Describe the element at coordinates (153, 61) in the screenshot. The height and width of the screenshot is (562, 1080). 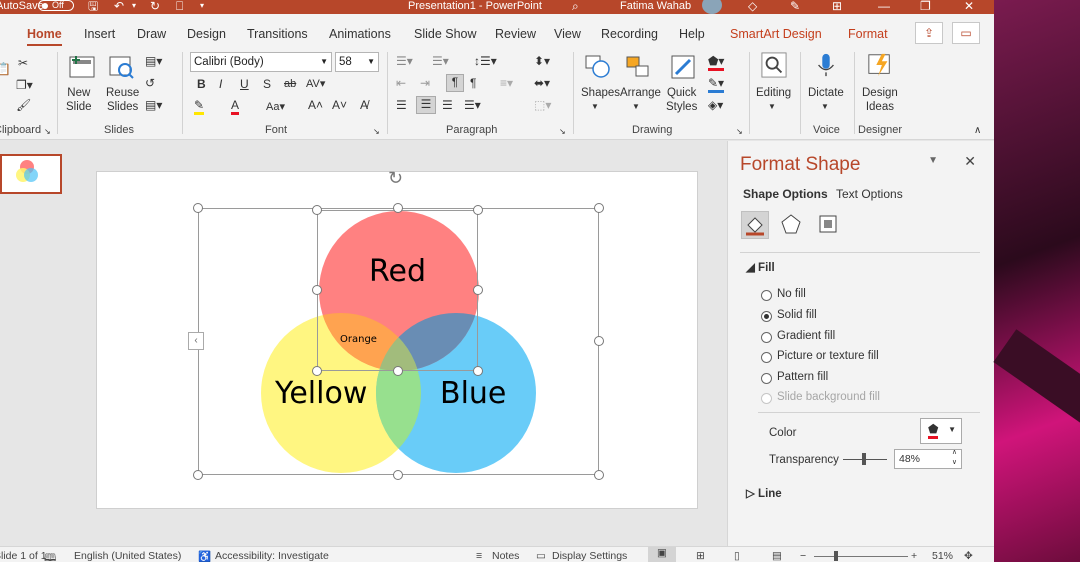
I see `layout-icon: ▤▾` at that location.